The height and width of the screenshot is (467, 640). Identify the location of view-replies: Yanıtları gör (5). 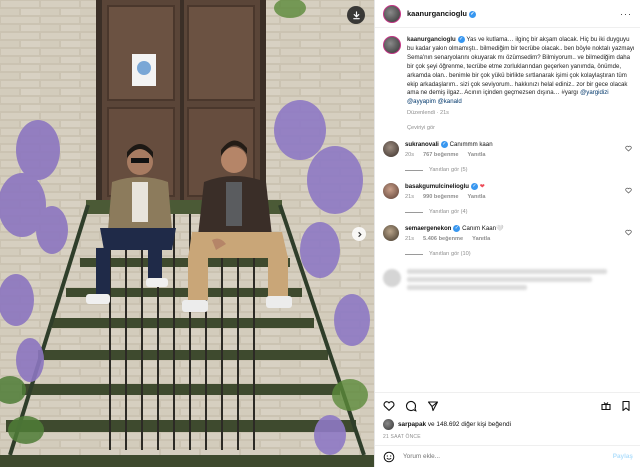
(515, 170).